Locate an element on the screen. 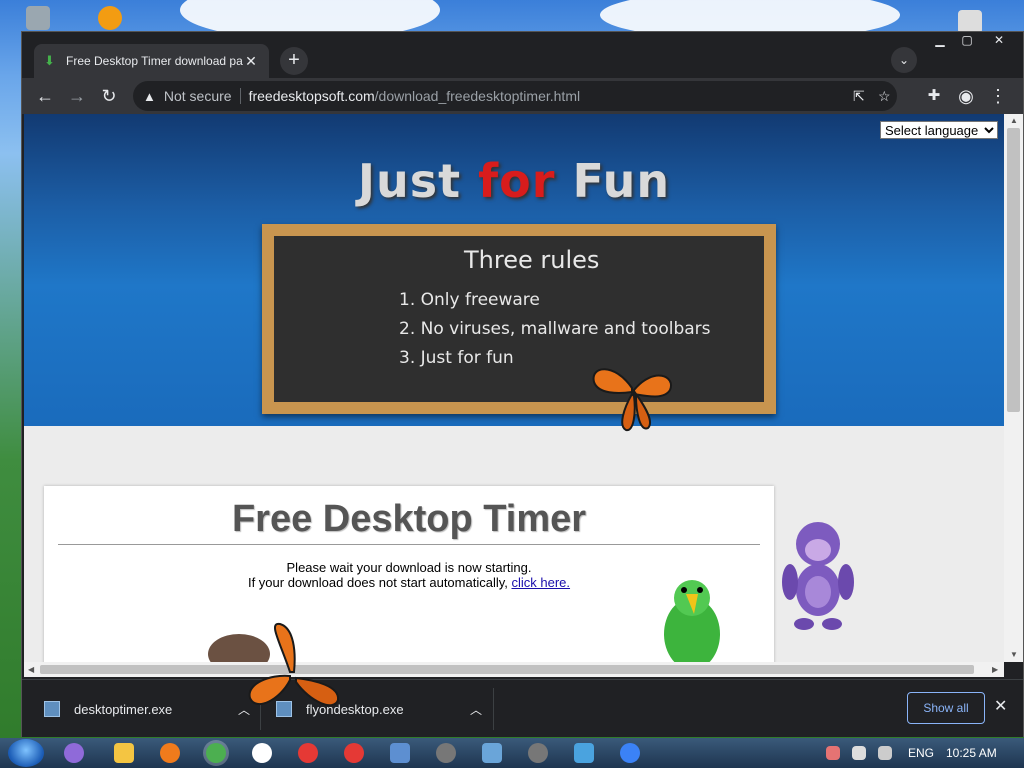 The width and height of the screenshot is (1024, 768). url-path: /download_freedesktoptimer.html is located at coordinates (477, 96).